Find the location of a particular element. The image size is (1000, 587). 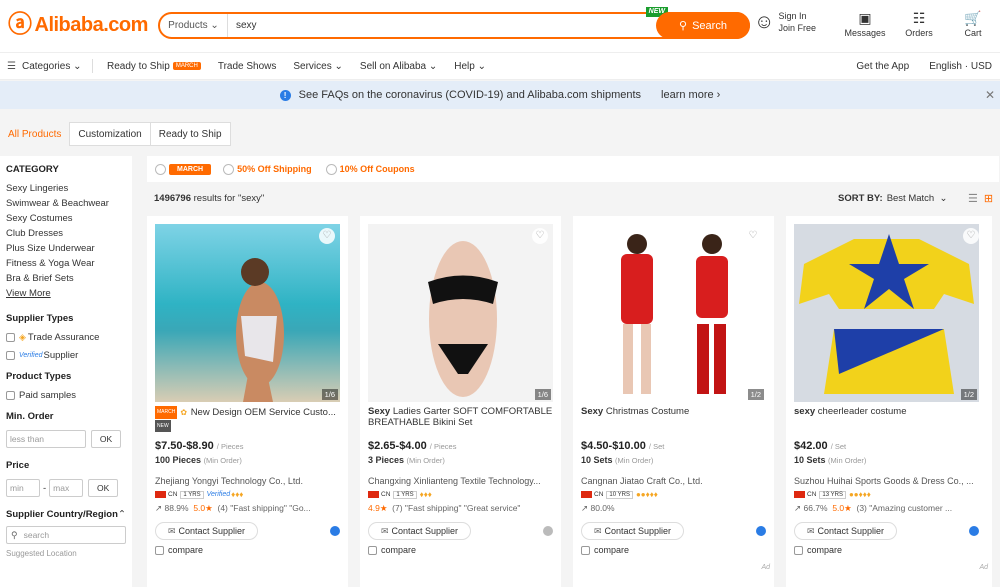

supplier-name: Cangnan Jiatao Craft Co., Ltd. is located at coordinates (673, 481).